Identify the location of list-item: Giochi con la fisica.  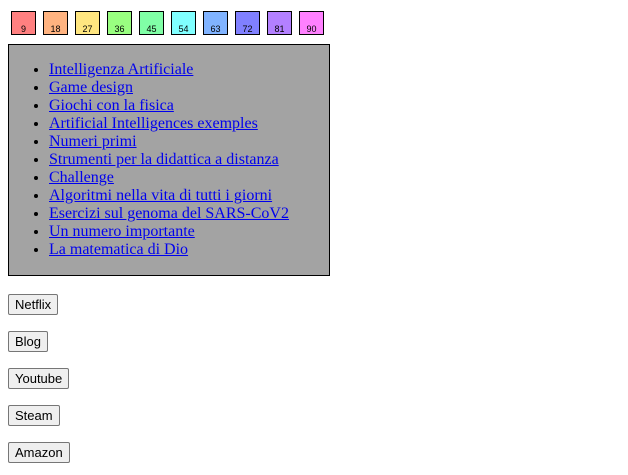
(169, 106).